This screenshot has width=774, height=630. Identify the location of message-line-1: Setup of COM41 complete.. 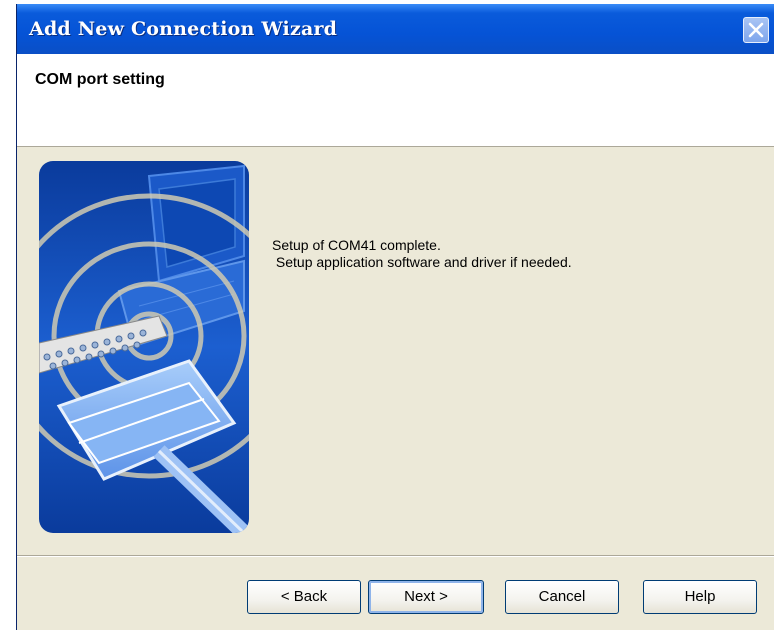
(356, 245).